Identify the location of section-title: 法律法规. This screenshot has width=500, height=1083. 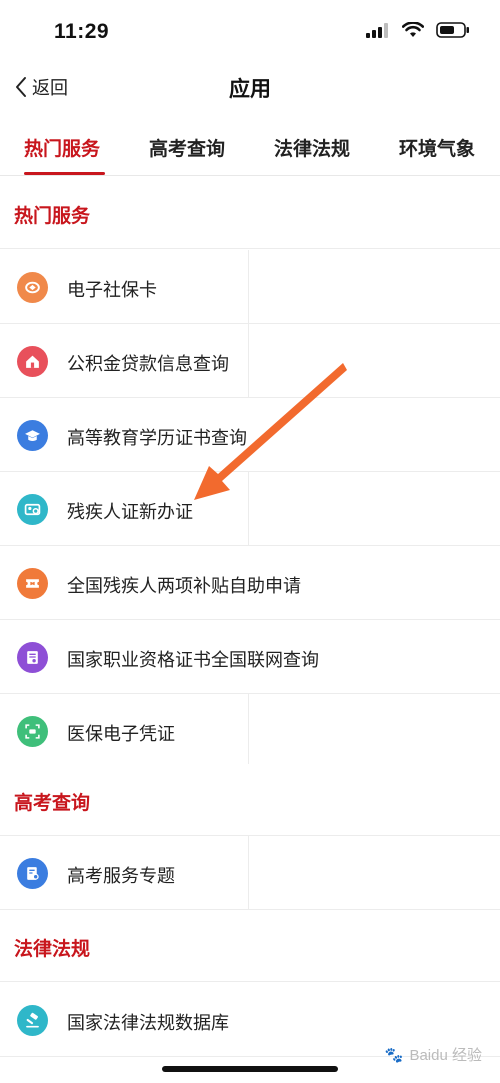
(52, 949).